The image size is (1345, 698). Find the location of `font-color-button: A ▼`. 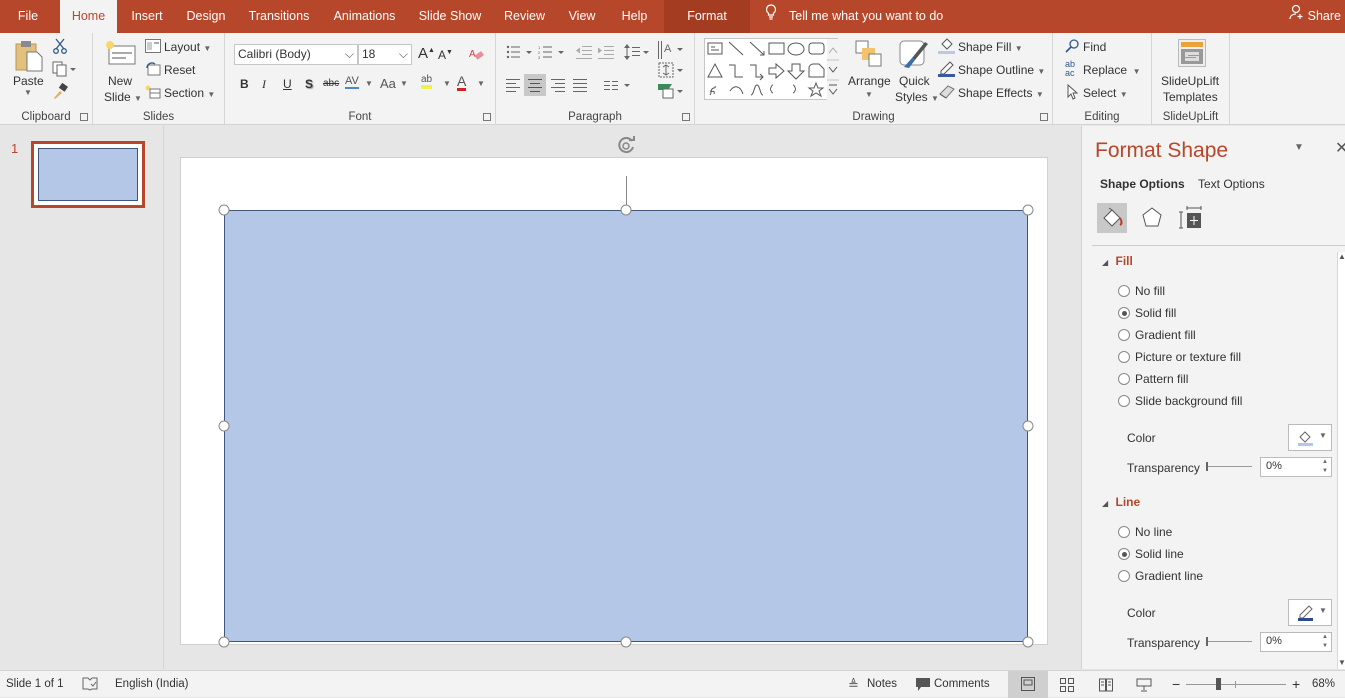

font-color-button: A ▼ is located at coordinates (472, 84).